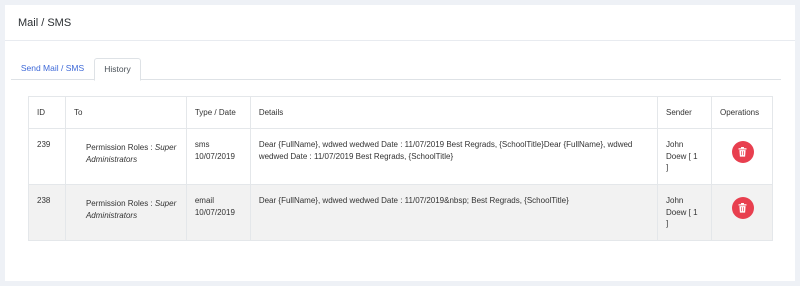  What do you see at coordinates (218, 112) in the screenshot?
I see `header-type-date: Type / Date` at bounding box center [218, 112].